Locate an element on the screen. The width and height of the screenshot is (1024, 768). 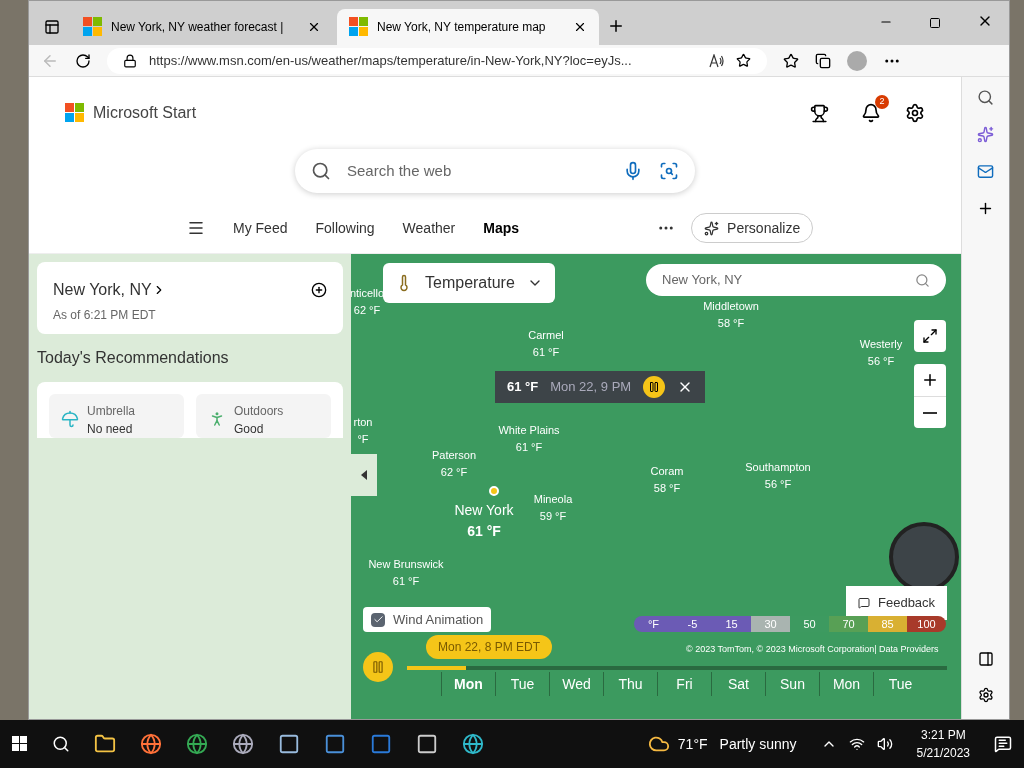
play-pause-button is located at coordinates (378, 667).